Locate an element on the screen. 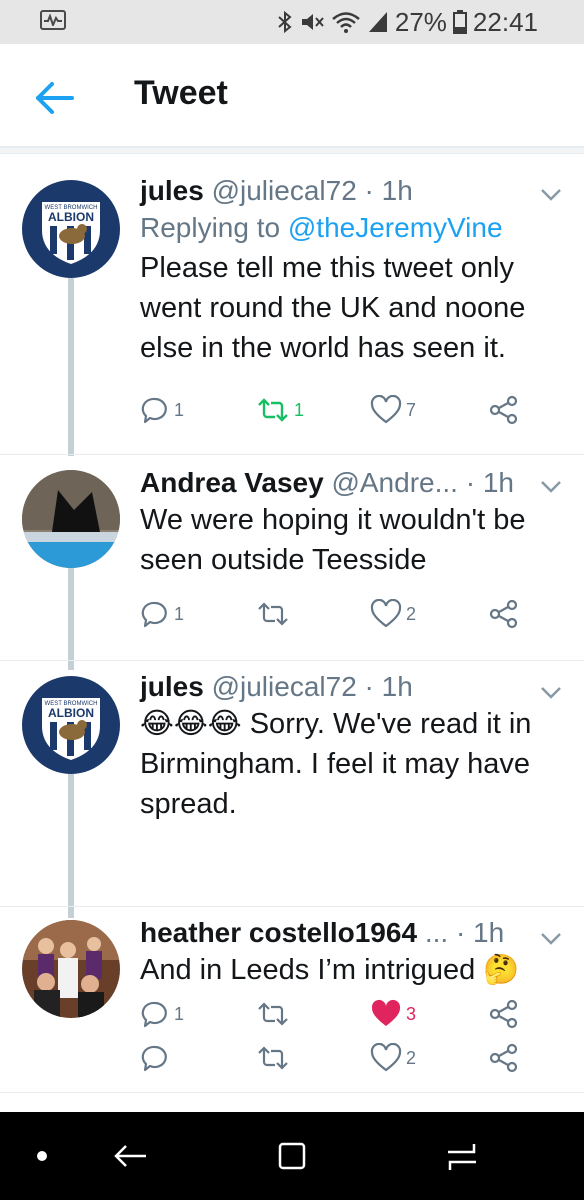 The image size is (584, 1200). cat-photo-avatar is located at coordinates (71, 519).